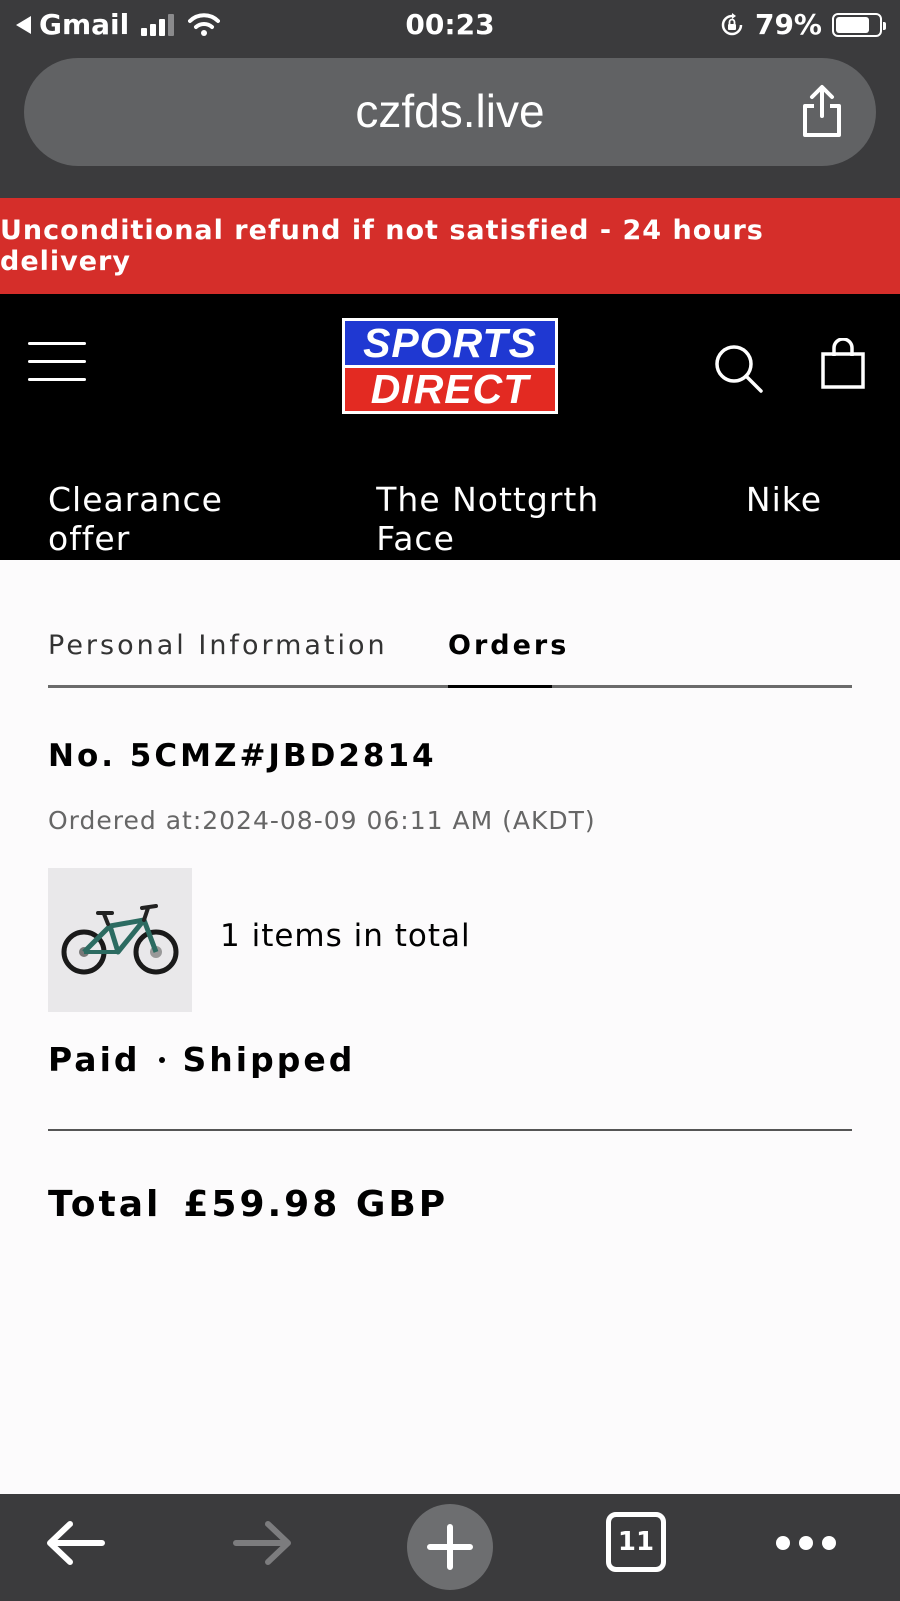 This screenshot has height=1601, width=900. I want to click on product-thumbnail, so click(120, 940).